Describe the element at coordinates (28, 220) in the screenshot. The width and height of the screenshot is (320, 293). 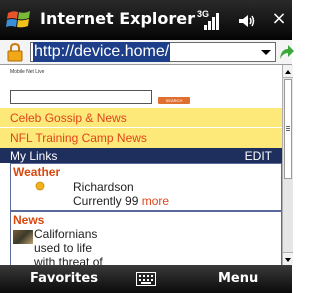
I see `news-title: News` at that location.